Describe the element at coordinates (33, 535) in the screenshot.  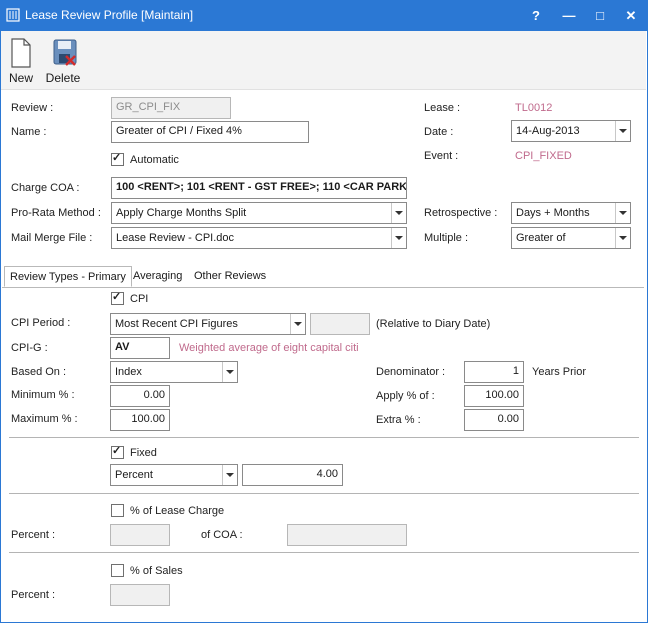
I see `lease-charge-percent-label: Percent :` at that location.